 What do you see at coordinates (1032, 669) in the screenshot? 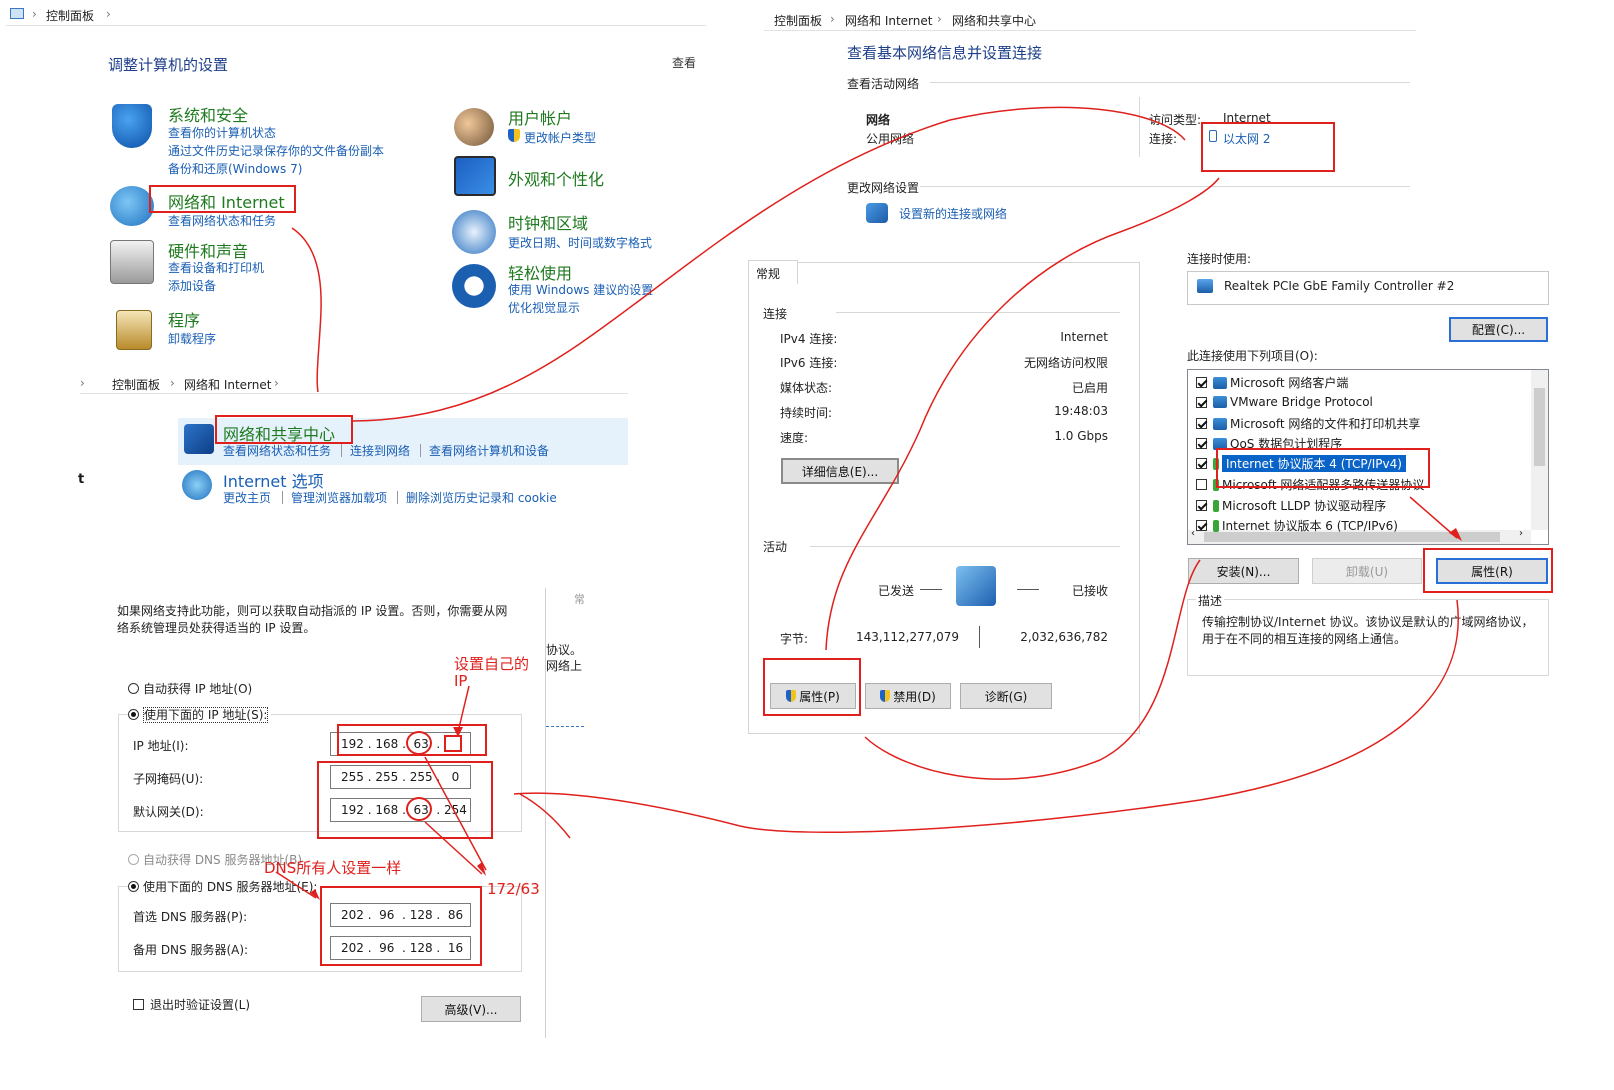
I see `arrow-status-to-props` at bounding box center [1032, 669].